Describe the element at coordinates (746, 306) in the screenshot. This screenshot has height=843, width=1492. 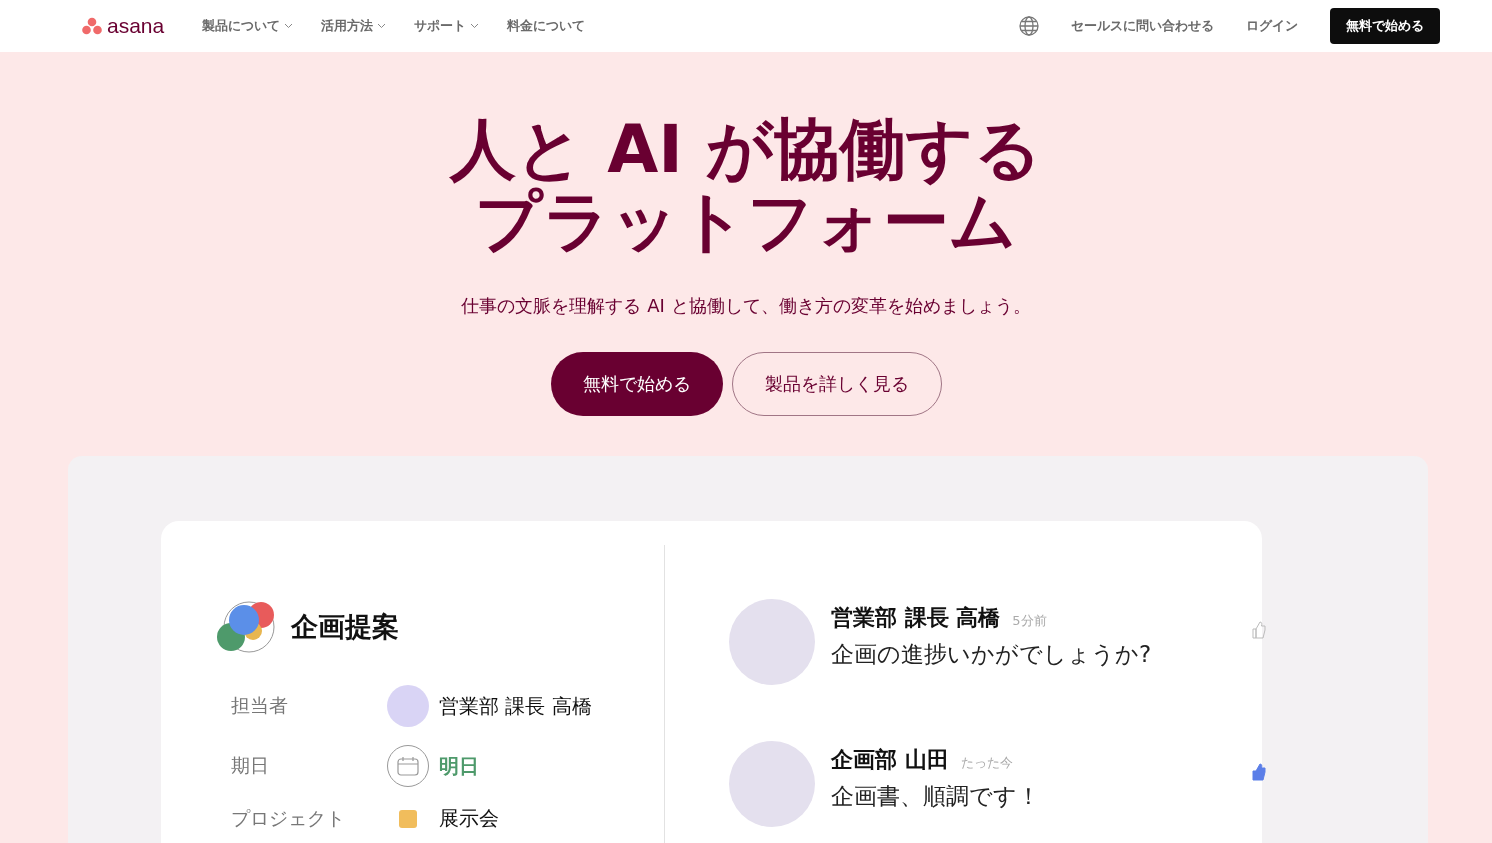
I see `hero-subtitle: 仕事の文脈を理解する AI と協働して、働き方の変革を始めましょう。` at that location.